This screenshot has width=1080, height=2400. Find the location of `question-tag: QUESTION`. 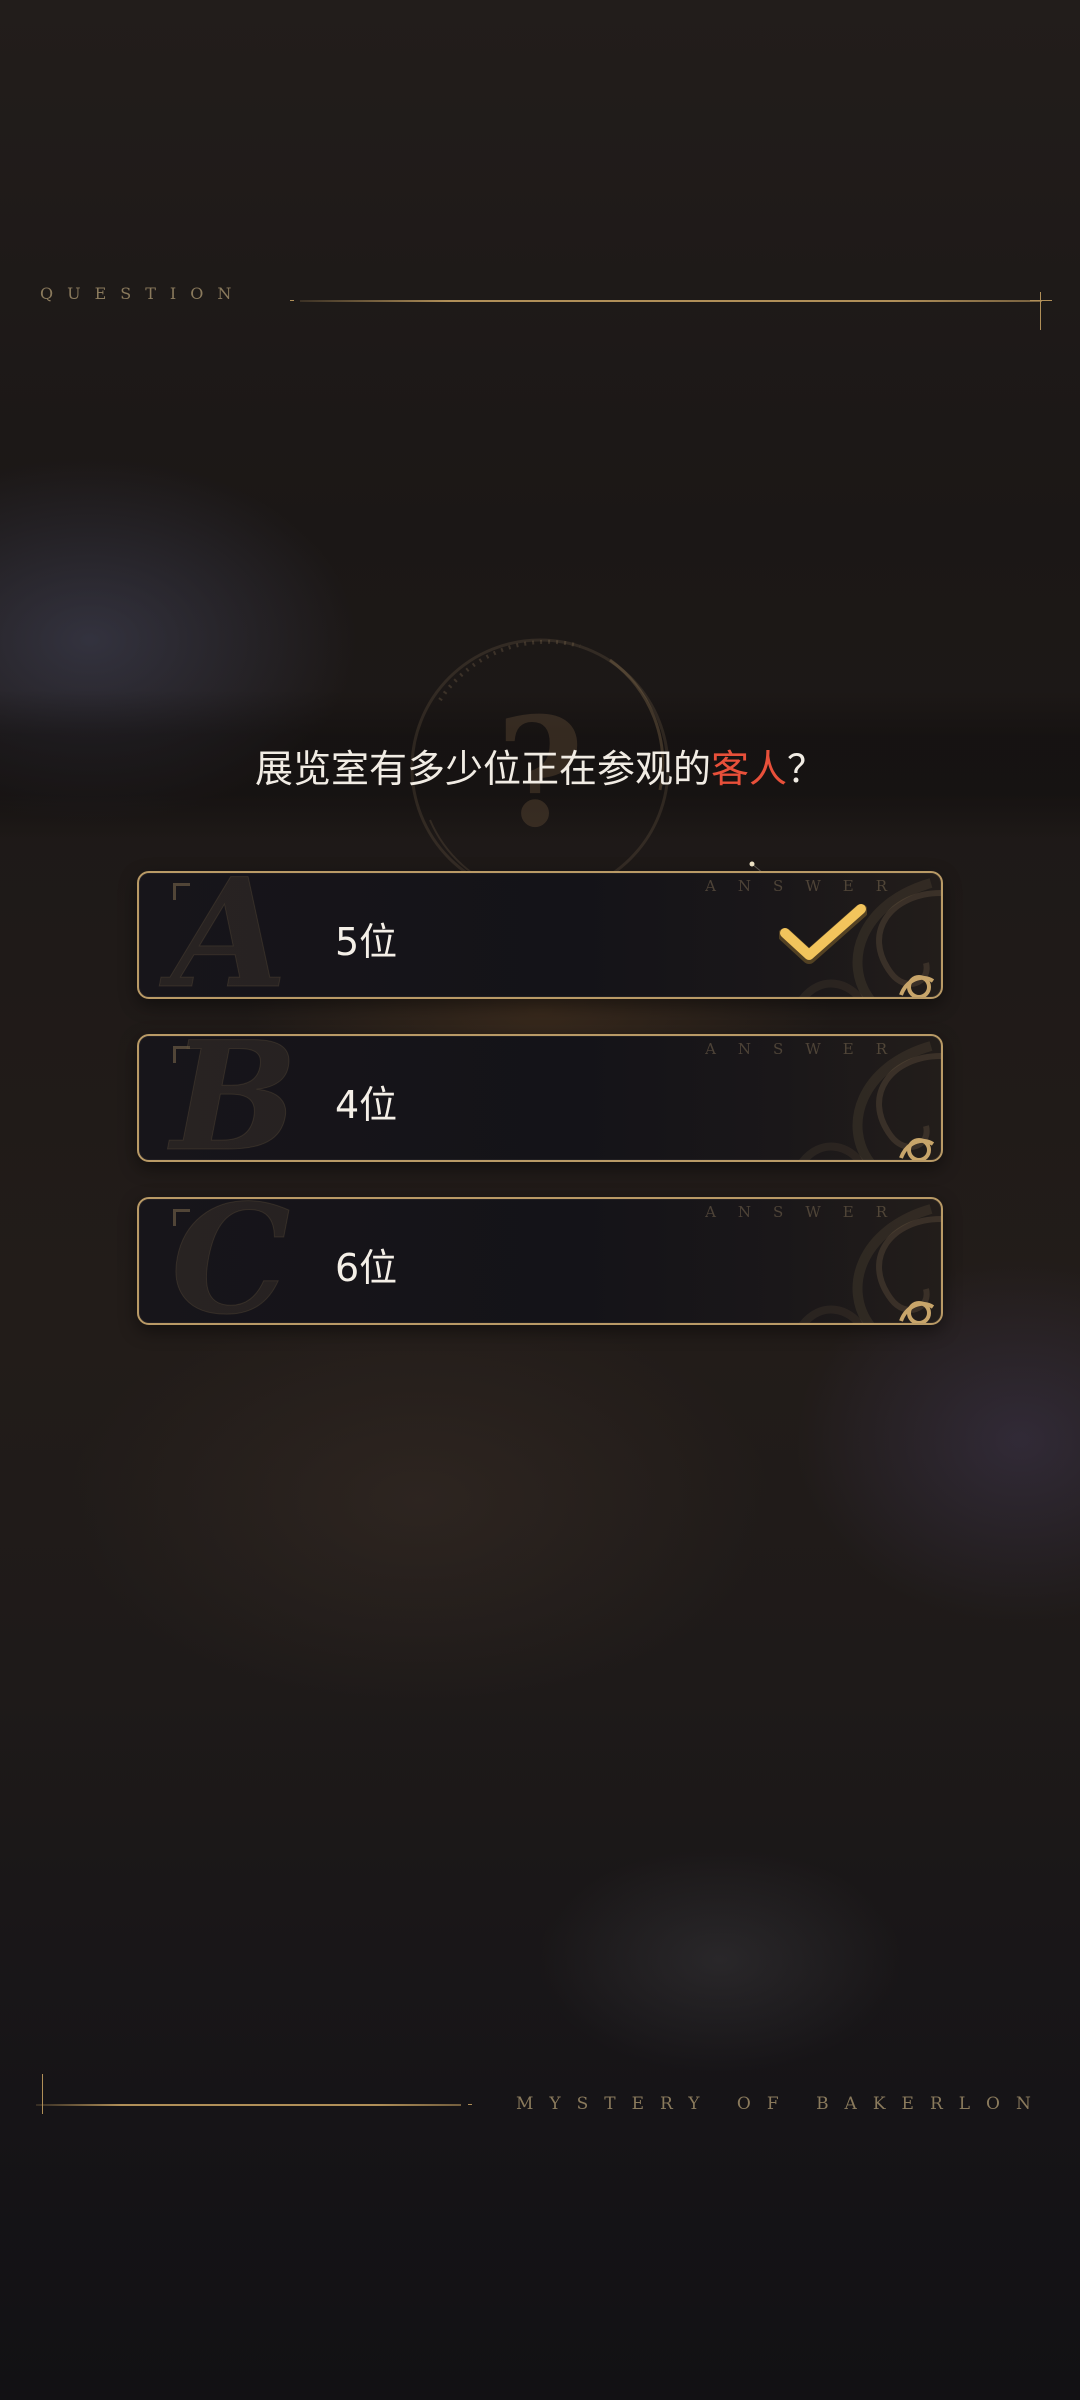

question-tag: QUESTION is located at coordinates (143, 293).